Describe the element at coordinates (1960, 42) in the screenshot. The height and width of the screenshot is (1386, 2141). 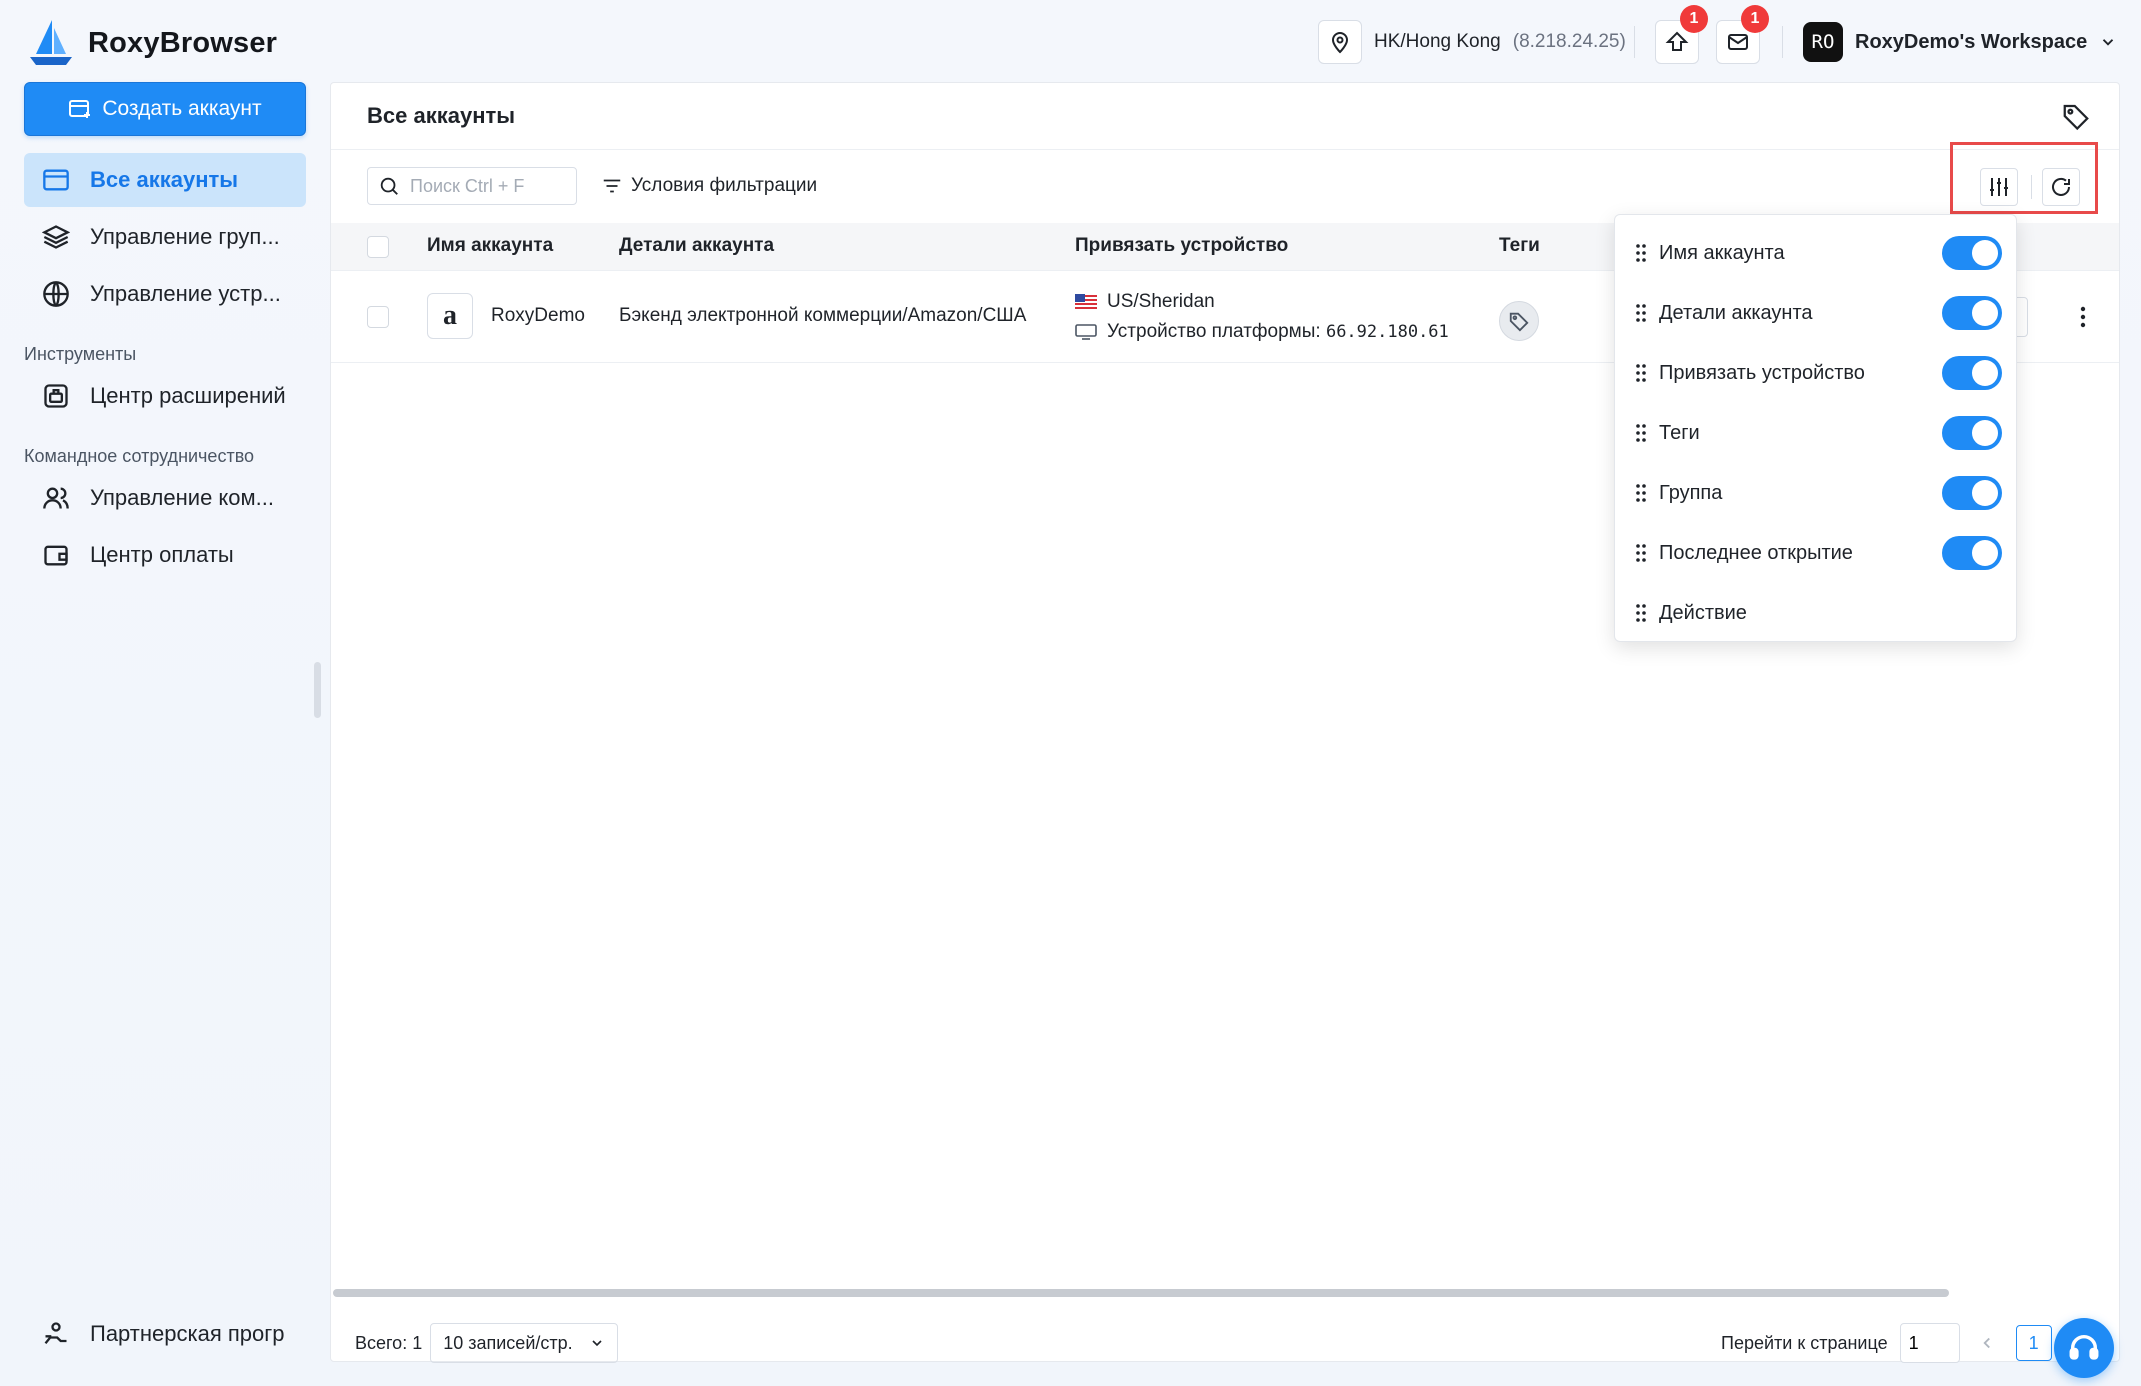
I see `workspace-switcher: RO RoxyDemo's Workspace` at that location.